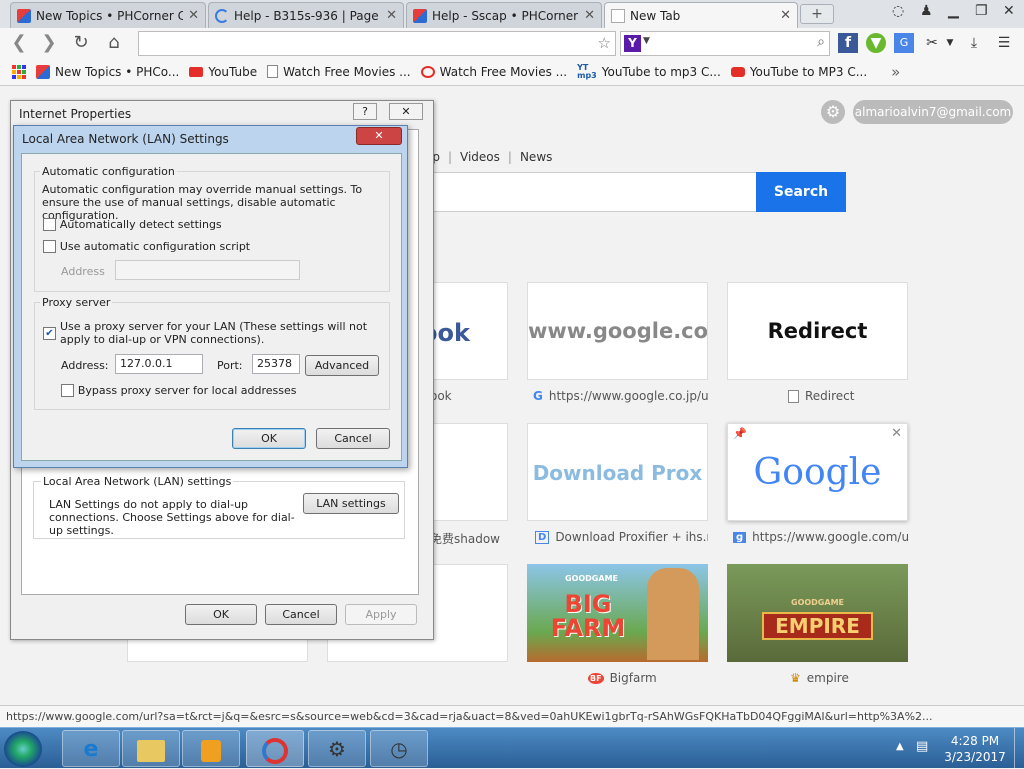 The width and height of the screenshot is (1024, 769). What do you see at coordinates (591, 192) in the screenshot?
I see `page-search-input` at bounding box center [591, 192].